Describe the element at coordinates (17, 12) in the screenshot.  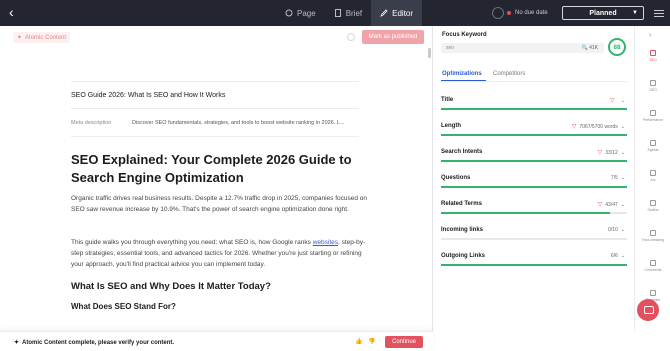
I see `back-arrow-icon: ‹` at that location.